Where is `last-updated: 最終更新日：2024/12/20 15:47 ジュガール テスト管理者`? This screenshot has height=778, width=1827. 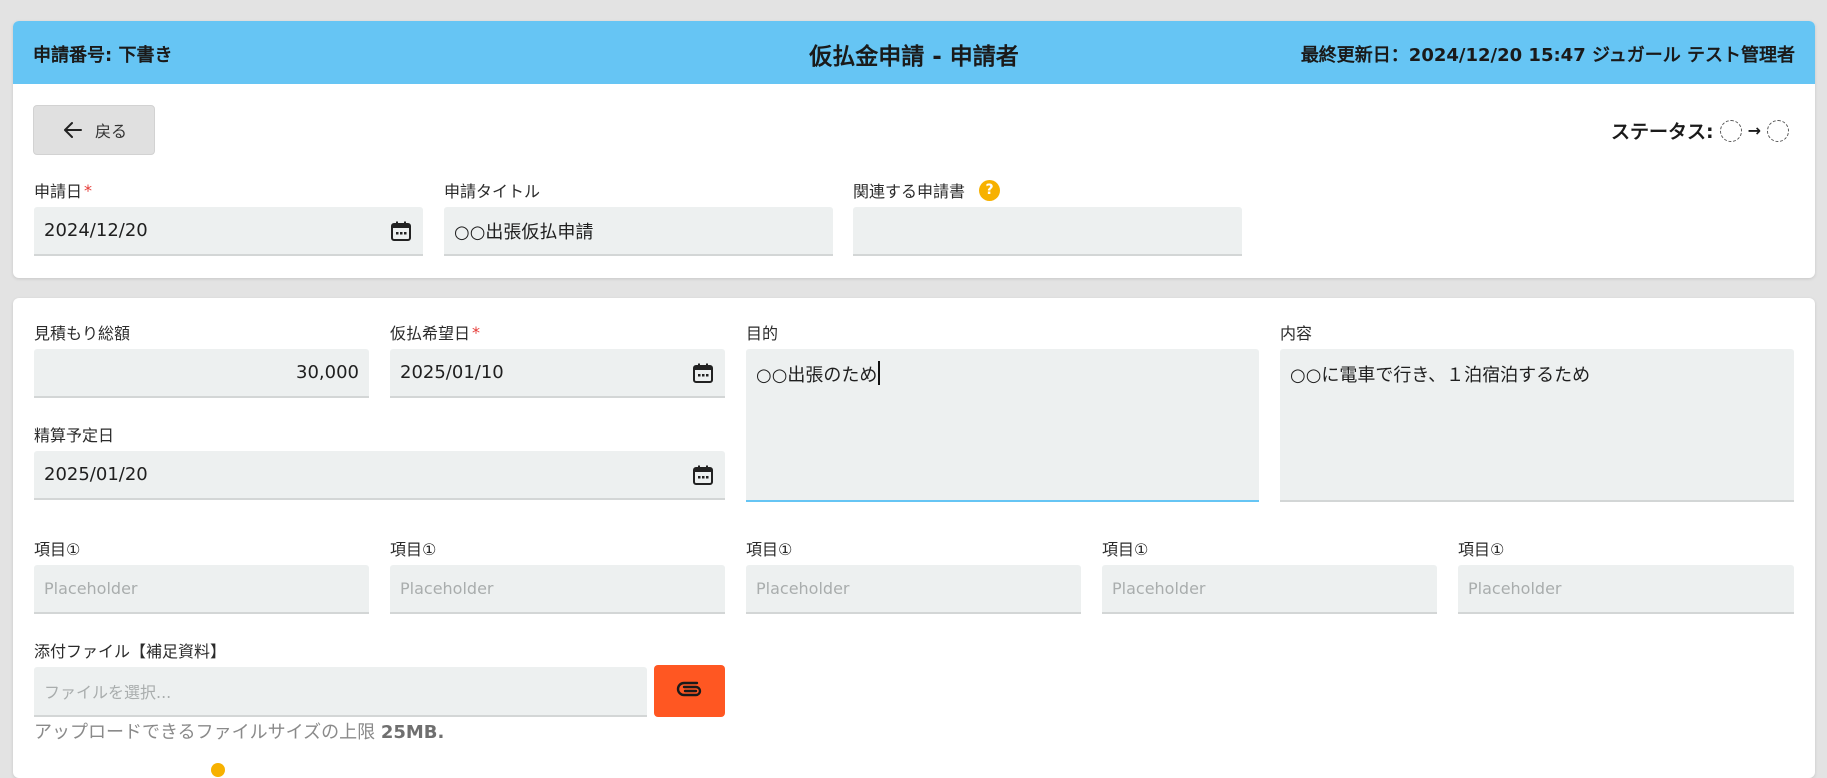
last-updated: 最終更新日：2024/12/20 15:47 ジュガール テスト管理者 is located at coordinates (1547, 55).